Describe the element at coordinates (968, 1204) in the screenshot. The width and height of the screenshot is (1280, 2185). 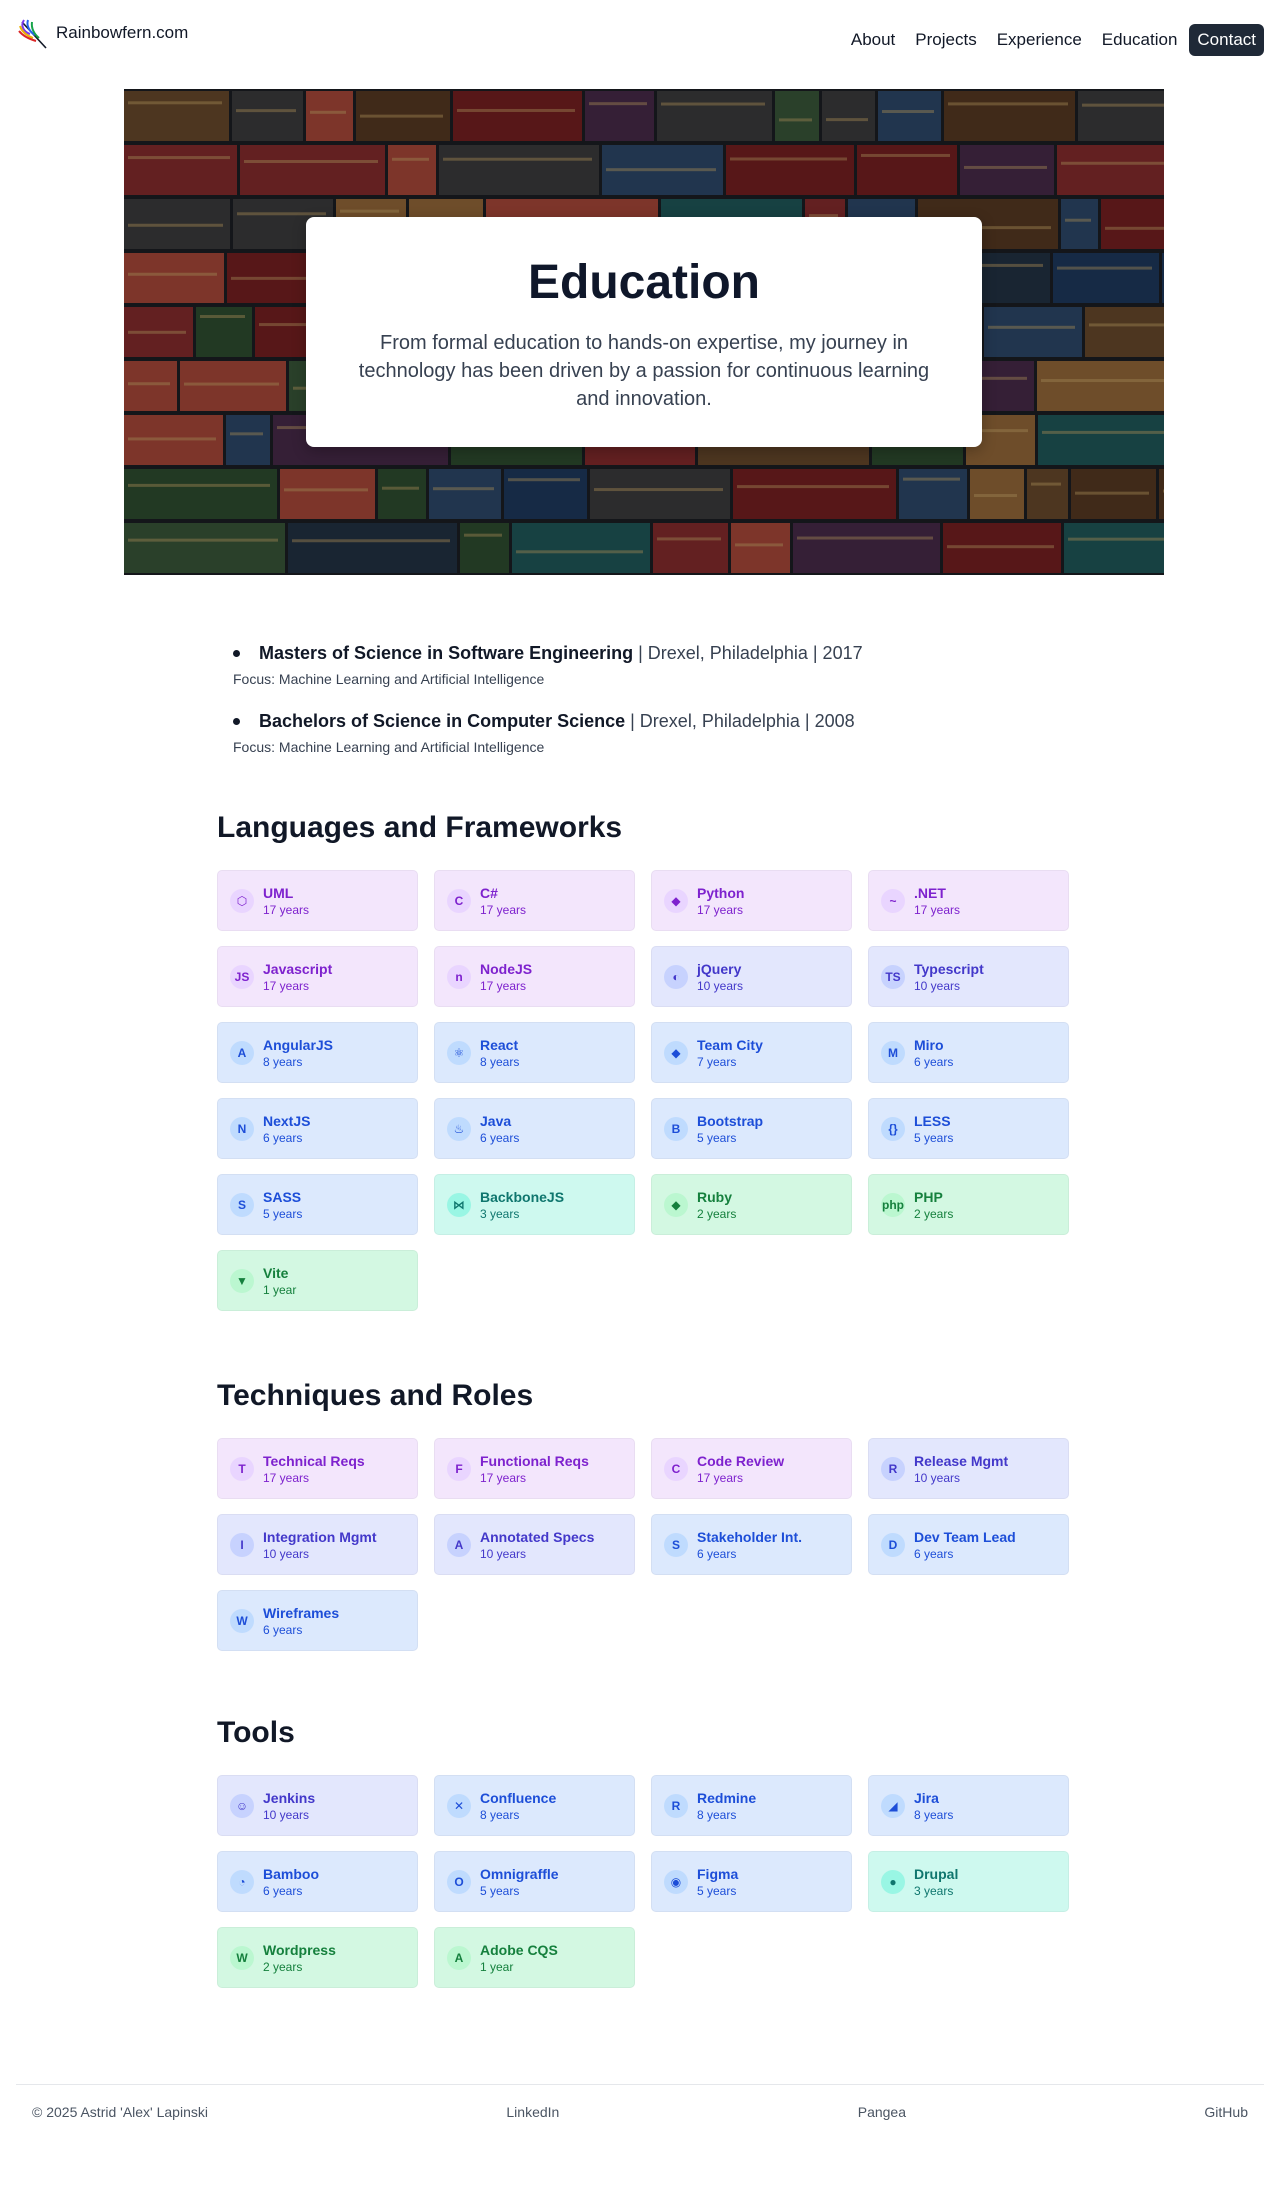
I see `skill-card-php: php PHP 2 years` at that location.